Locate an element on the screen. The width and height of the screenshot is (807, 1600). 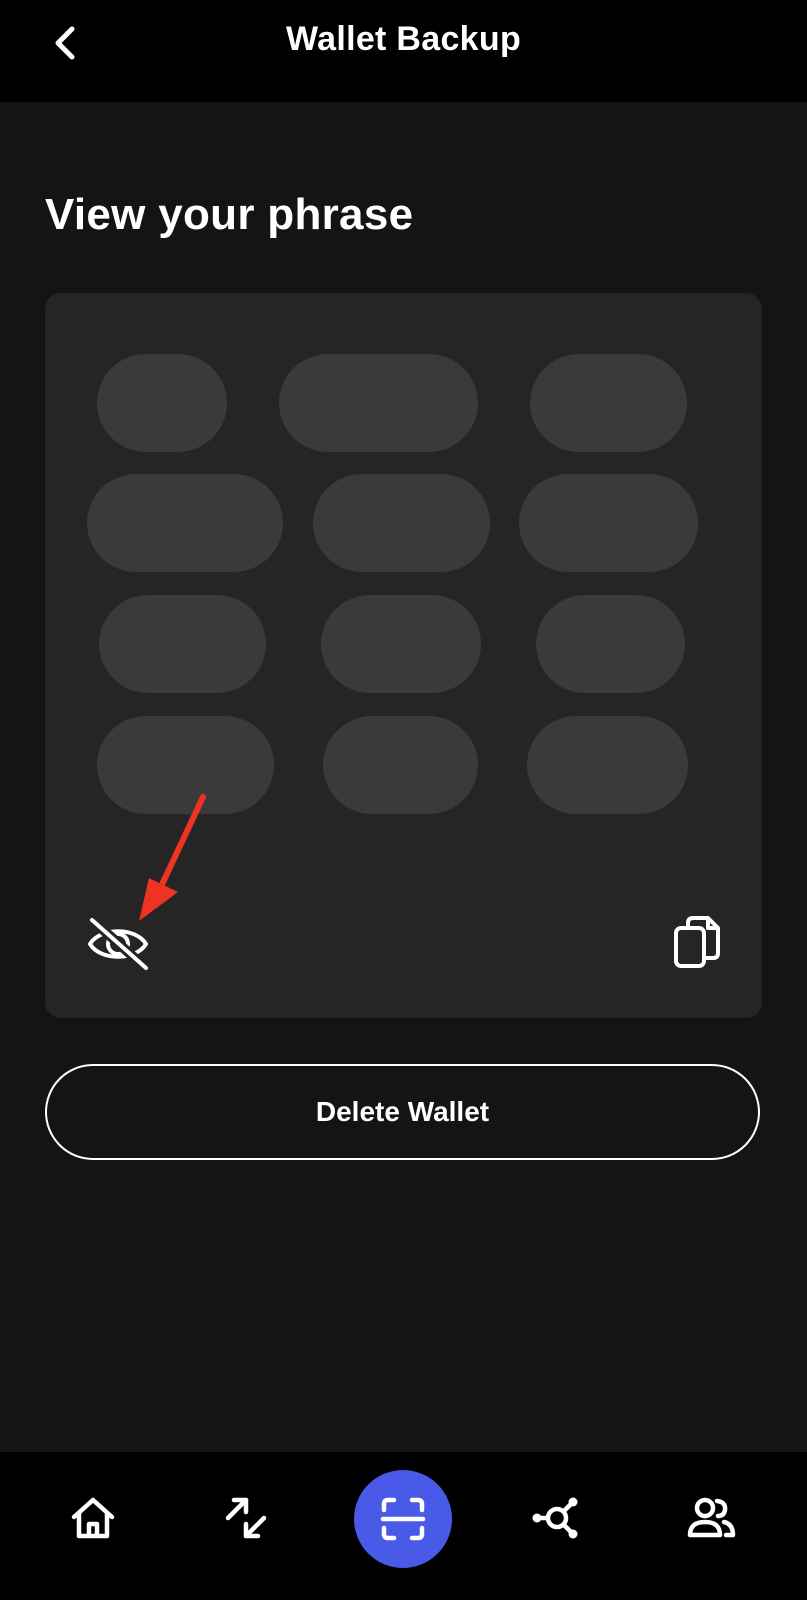
nav-contacts is located at coordinates (711, 1518).